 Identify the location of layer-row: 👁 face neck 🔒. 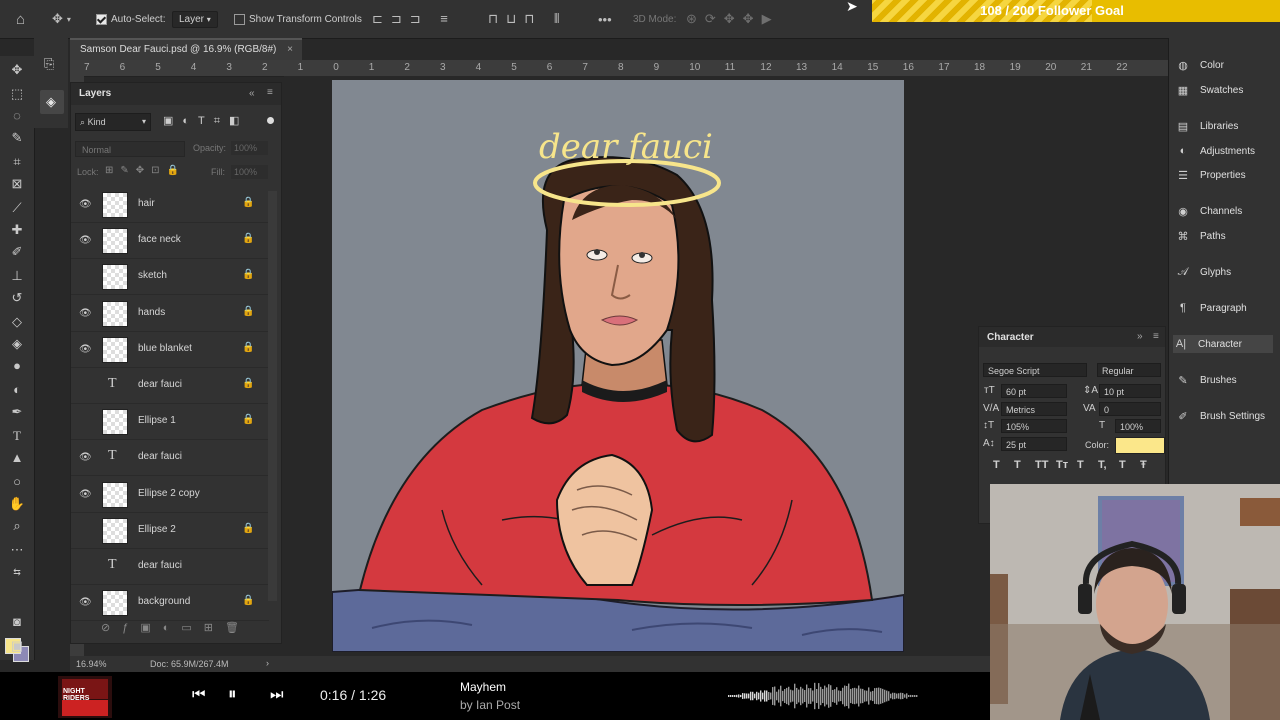
(170, 241).